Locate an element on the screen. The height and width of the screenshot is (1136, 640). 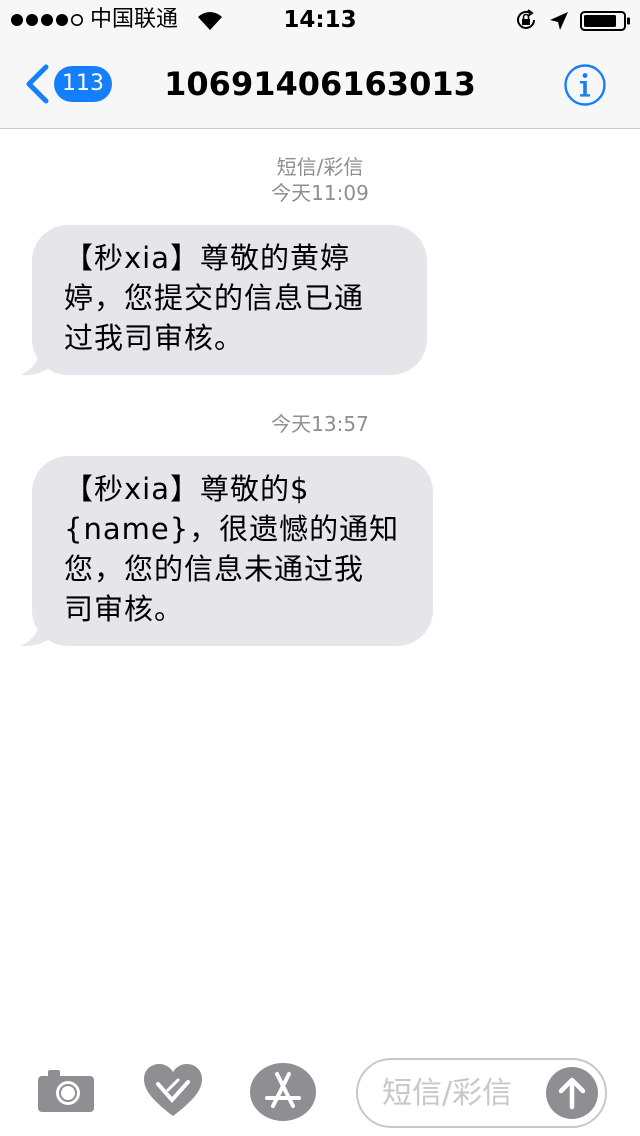
message-timestamp: 今天13:57 is located at coordinates (320, 424).